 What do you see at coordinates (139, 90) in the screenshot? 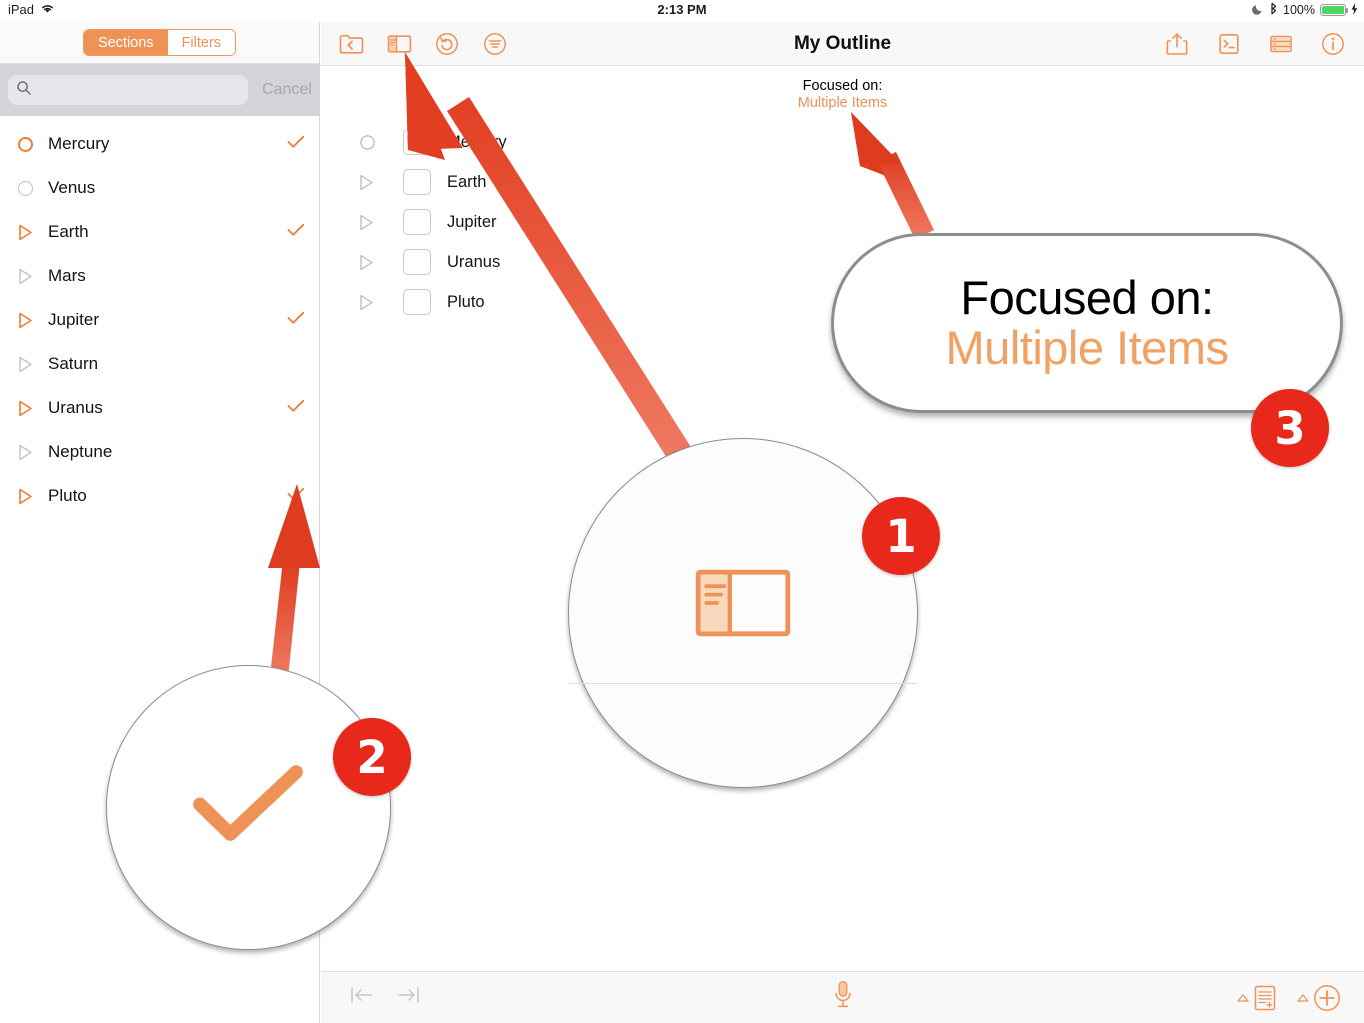
I see `search-input` at bounding box center [139, 90].